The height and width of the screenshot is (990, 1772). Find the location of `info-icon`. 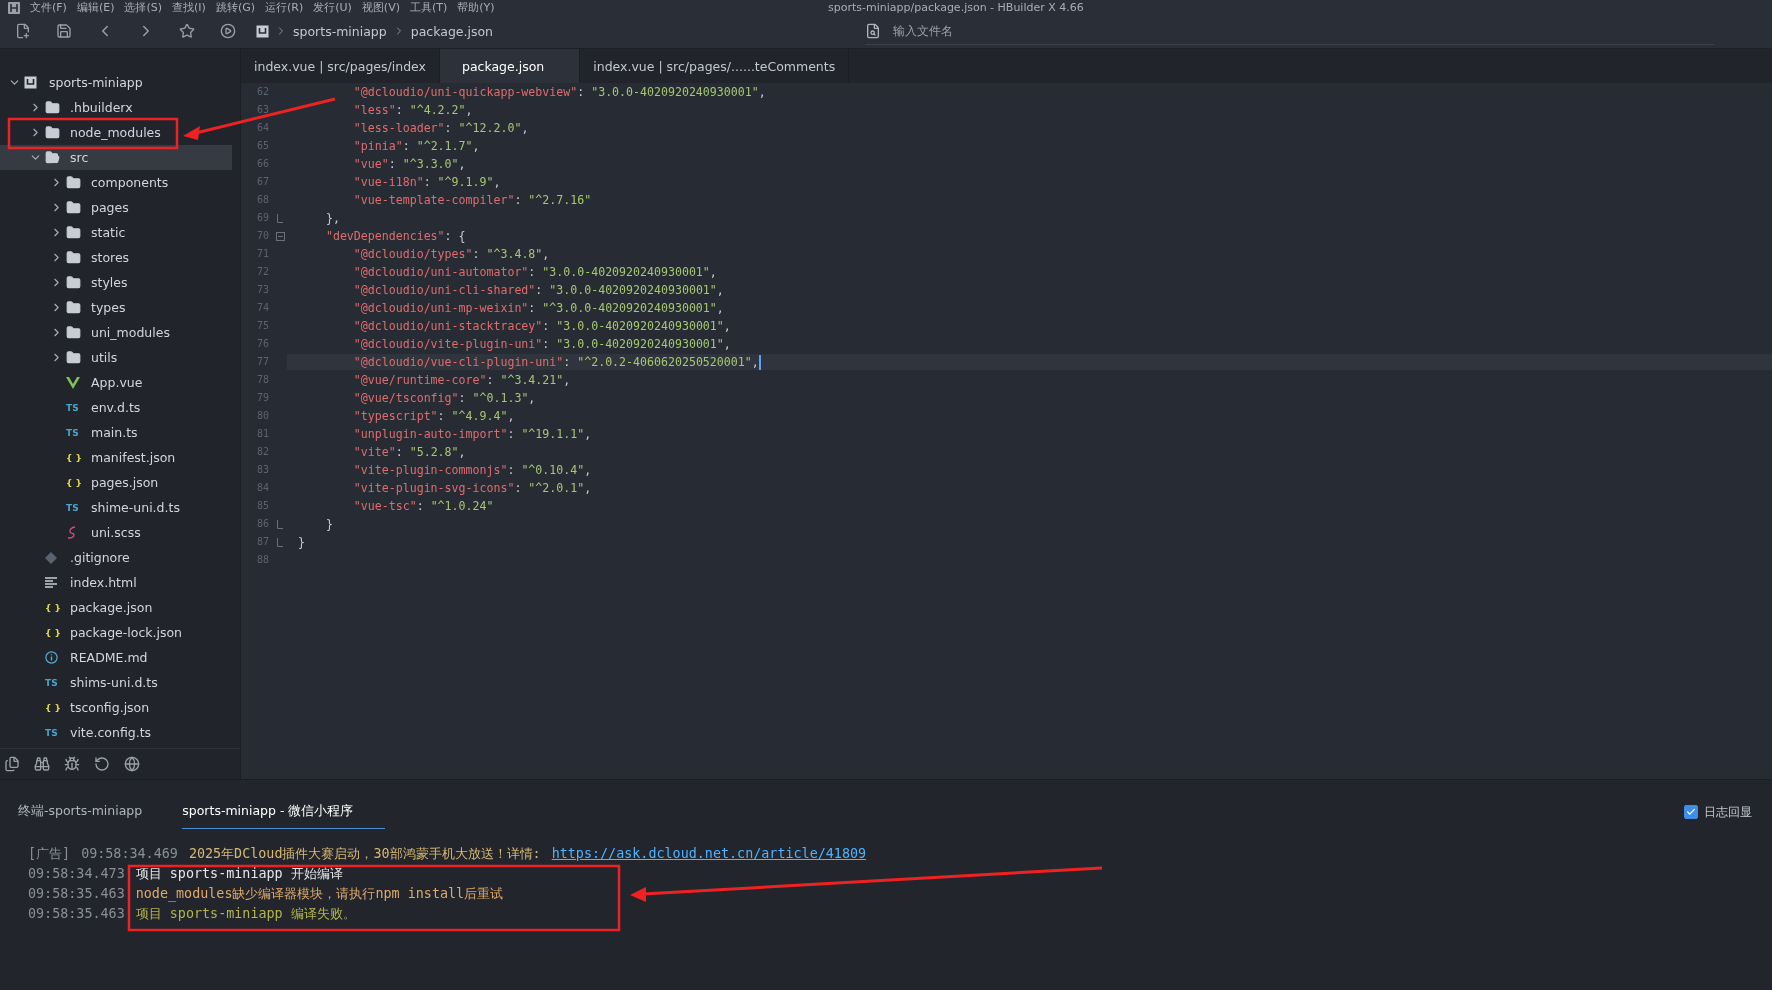

info-icon is located at coordinates (51, 657).